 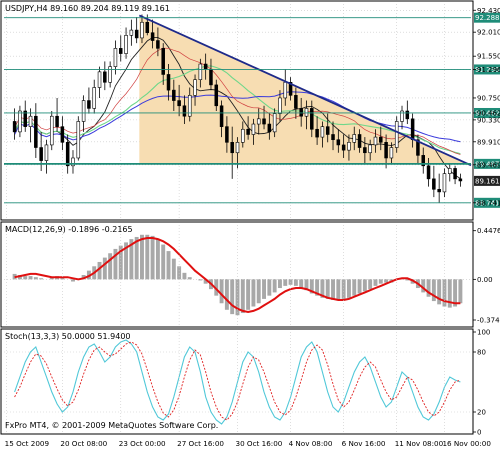 I want to click on x-tick-label: 20 Oct 08:00, so click(x=83, y=443).